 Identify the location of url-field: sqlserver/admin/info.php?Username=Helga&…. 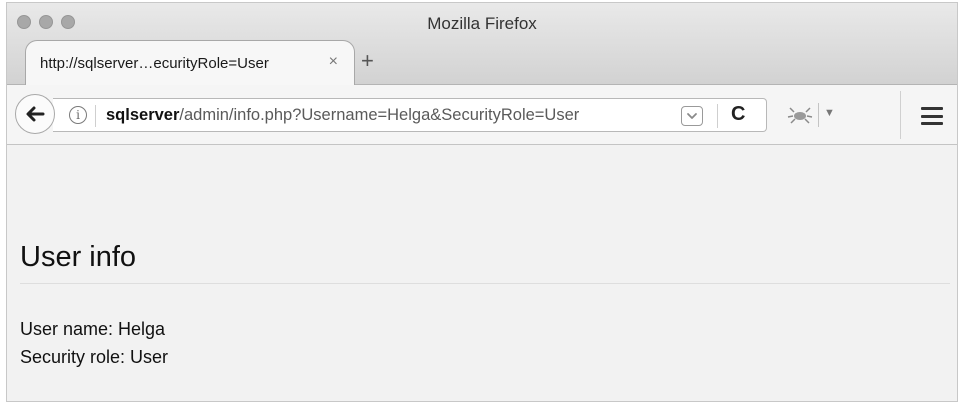
(342, 115).